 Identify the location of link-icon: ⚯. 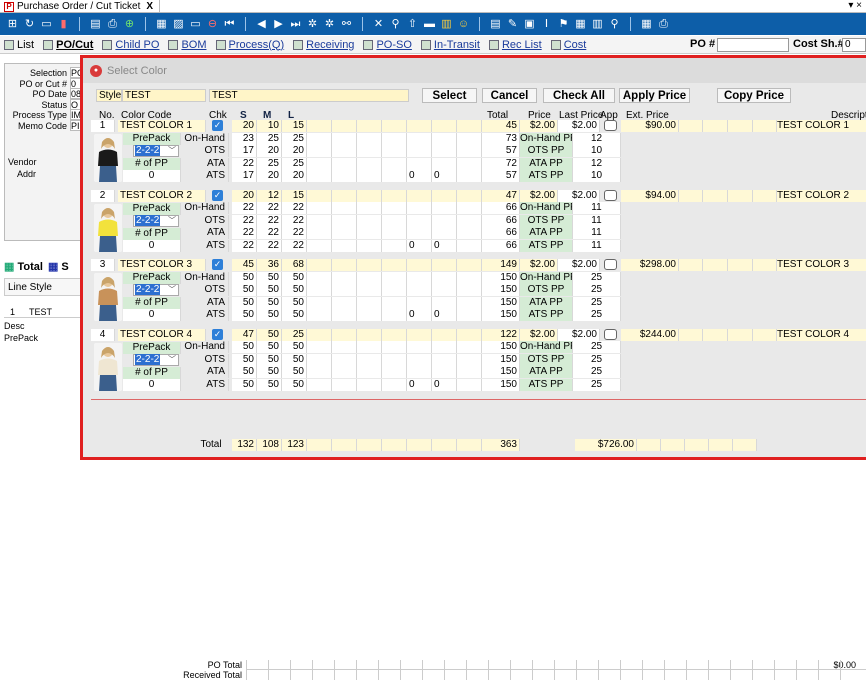
(346, 24).